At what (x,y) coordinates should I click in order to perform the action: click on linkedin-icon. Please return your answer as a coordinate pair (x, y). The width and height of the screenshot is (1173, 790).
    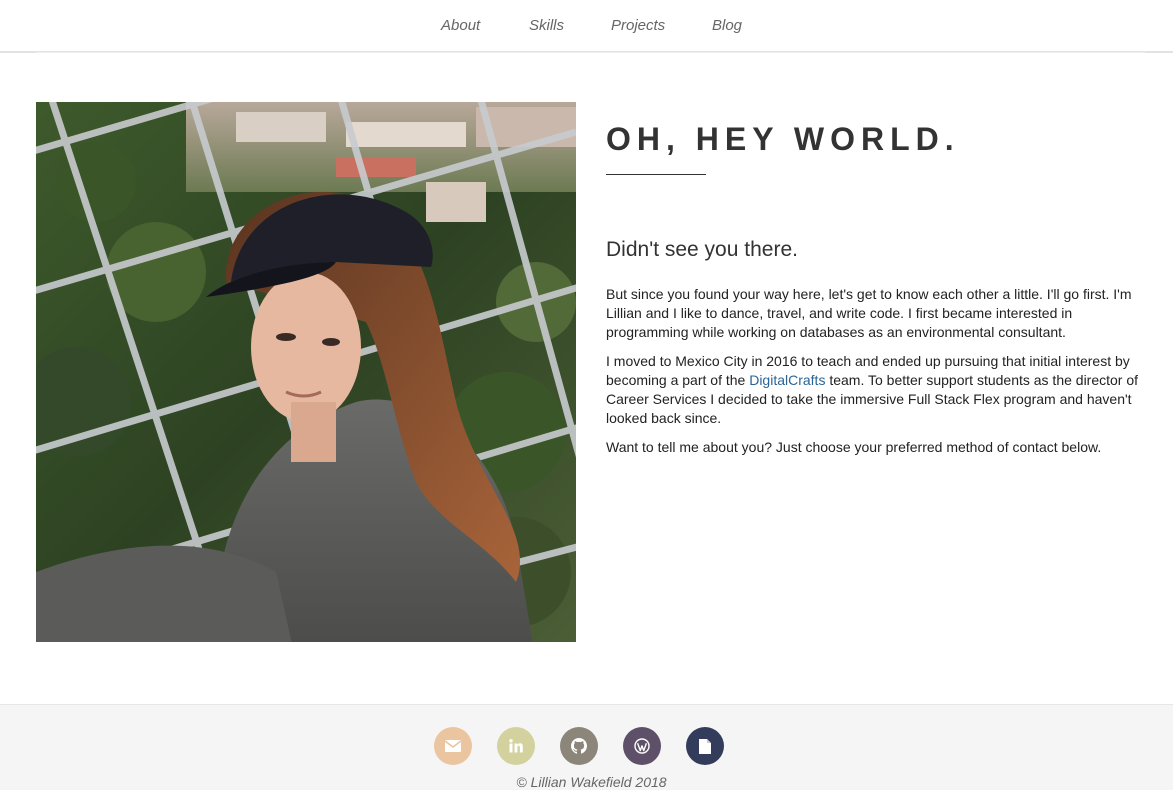
    Looking at the image, I should click on (516, 746).